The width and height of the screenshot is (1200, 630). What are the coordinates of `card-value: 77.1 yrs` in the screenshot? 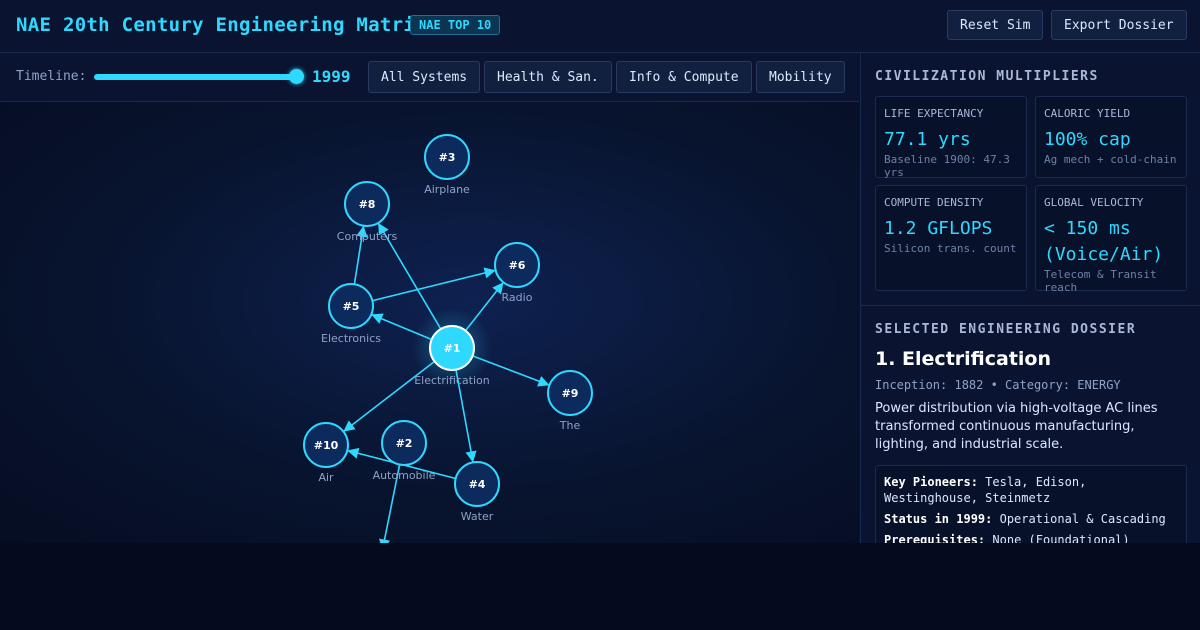 It's located at (927, 139).